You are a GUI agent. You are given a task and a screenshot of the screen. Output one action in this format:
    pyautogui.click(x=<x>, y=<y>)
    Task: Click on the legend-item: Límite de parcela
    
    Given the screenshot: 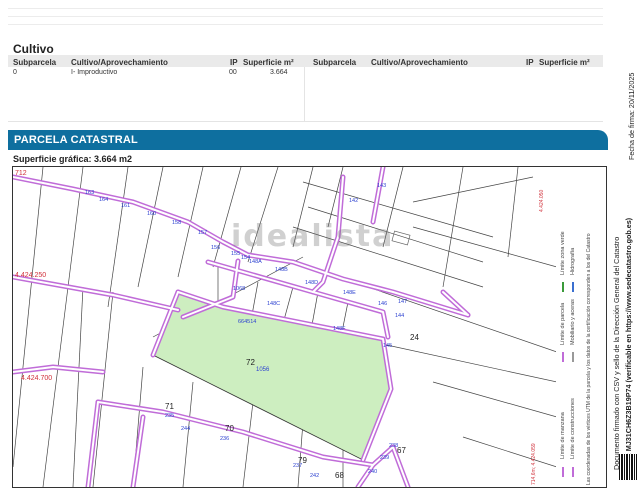 What is the action you would take?
    pyautogui.click(x=563, y=323)
    